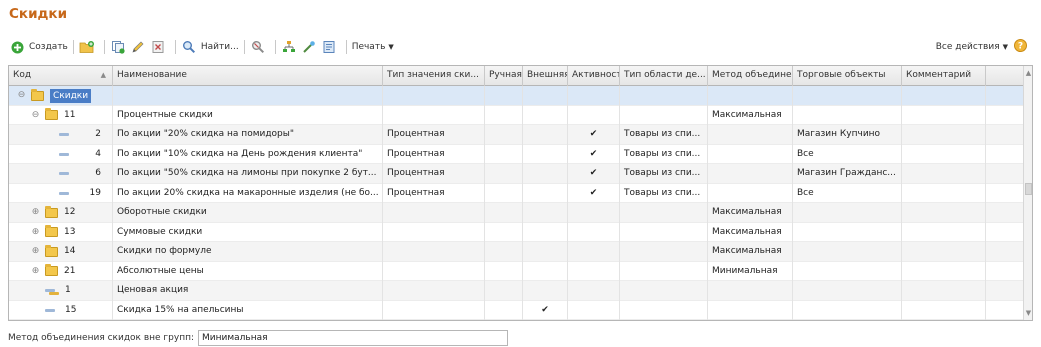 This screenshot has width=1041, height=347. What do you see at coordinates (520, 310) in the screenshot?
I see `table-row: 15 Скидка 15% на апельсины ✔` at bounding box center [520, 310].